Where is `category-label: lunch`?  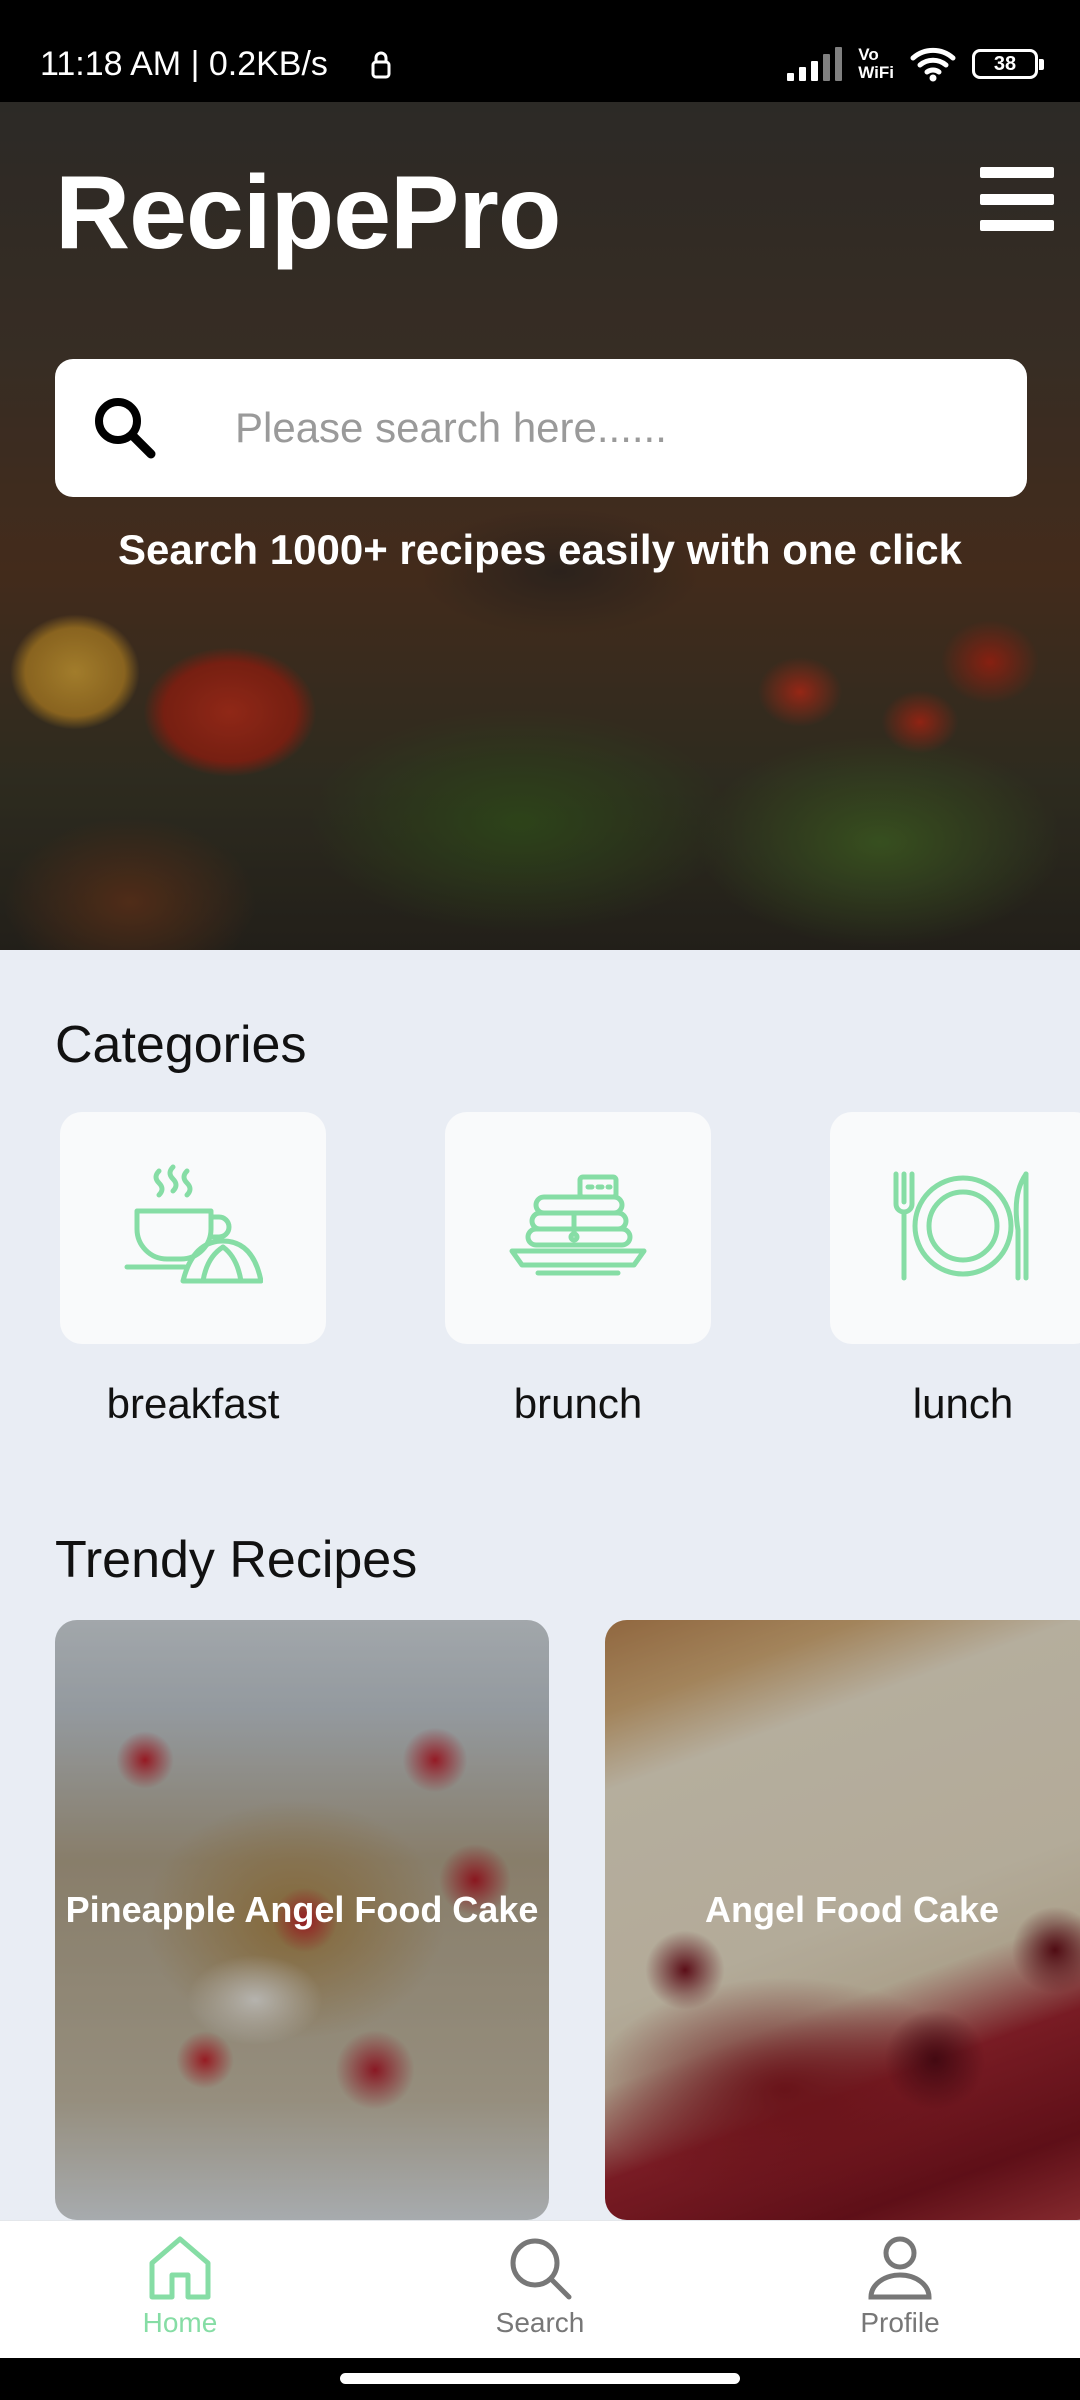
category-label: lunch is located at coordinates (963, 1403).